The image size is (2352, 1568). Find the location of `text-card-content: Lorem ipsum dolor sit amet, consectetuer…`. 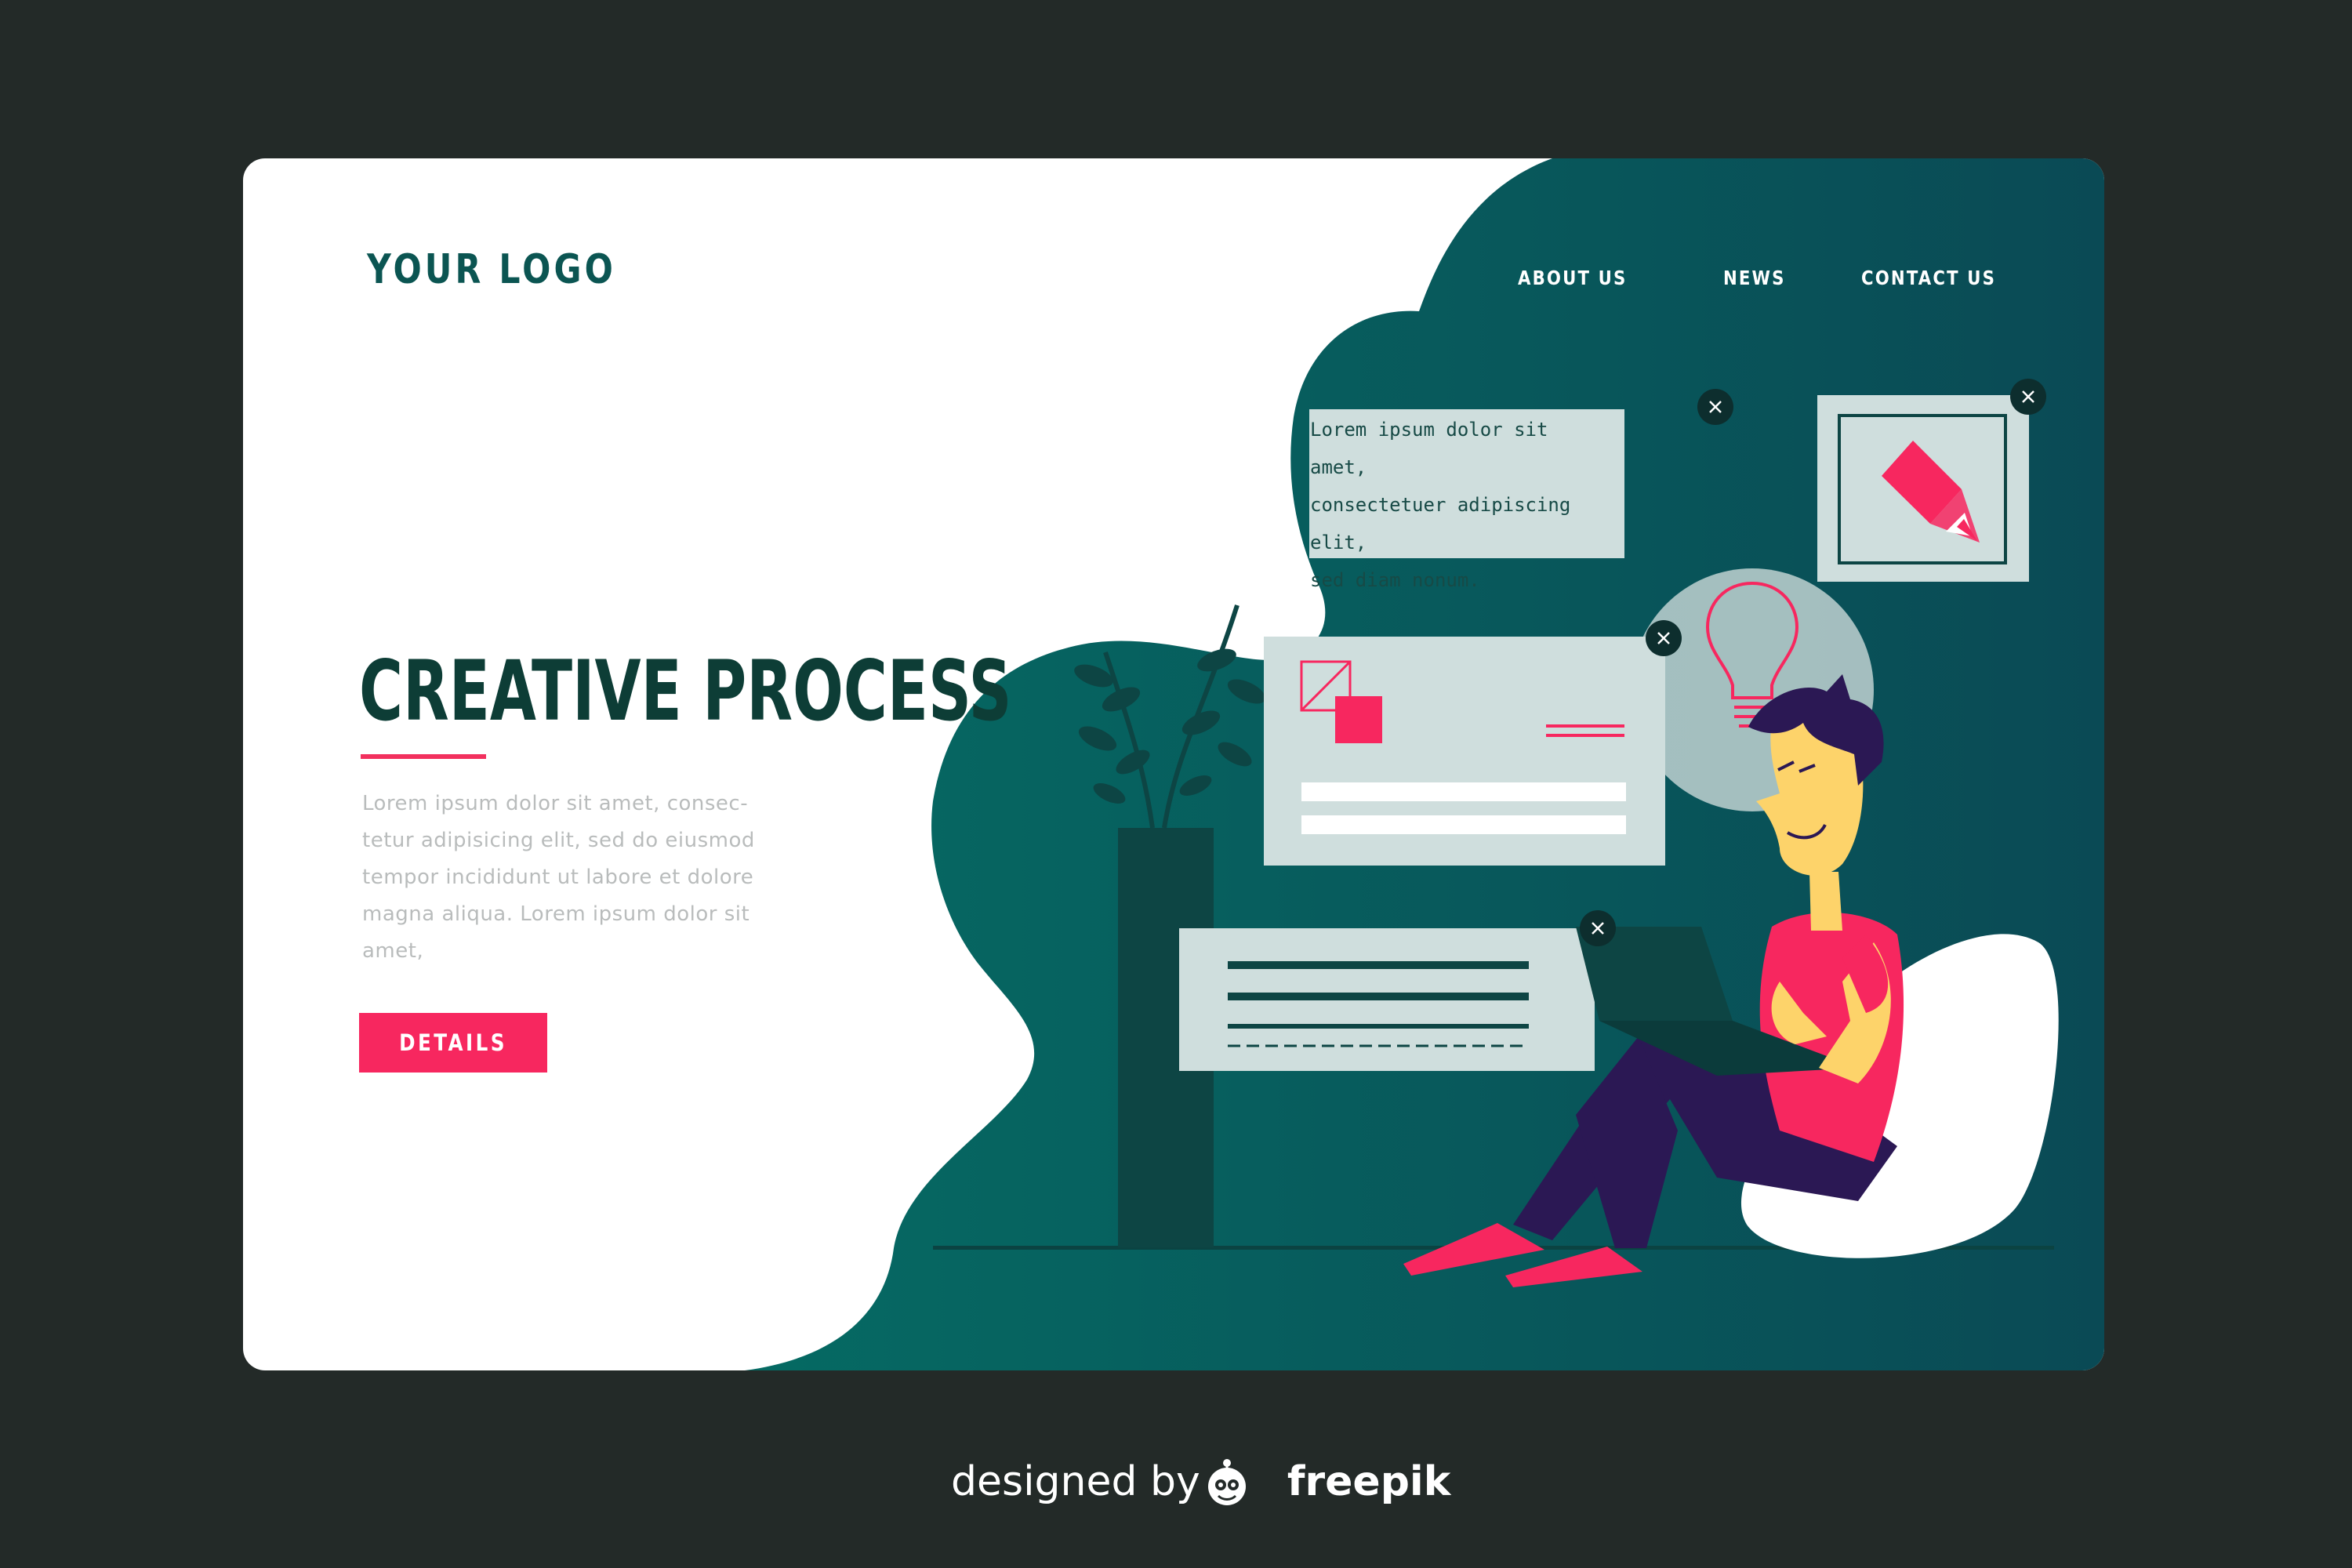

text-card-content: Lorem ipsum dolor sit amet, consectetuer… is located at coordinates (1459, 505).